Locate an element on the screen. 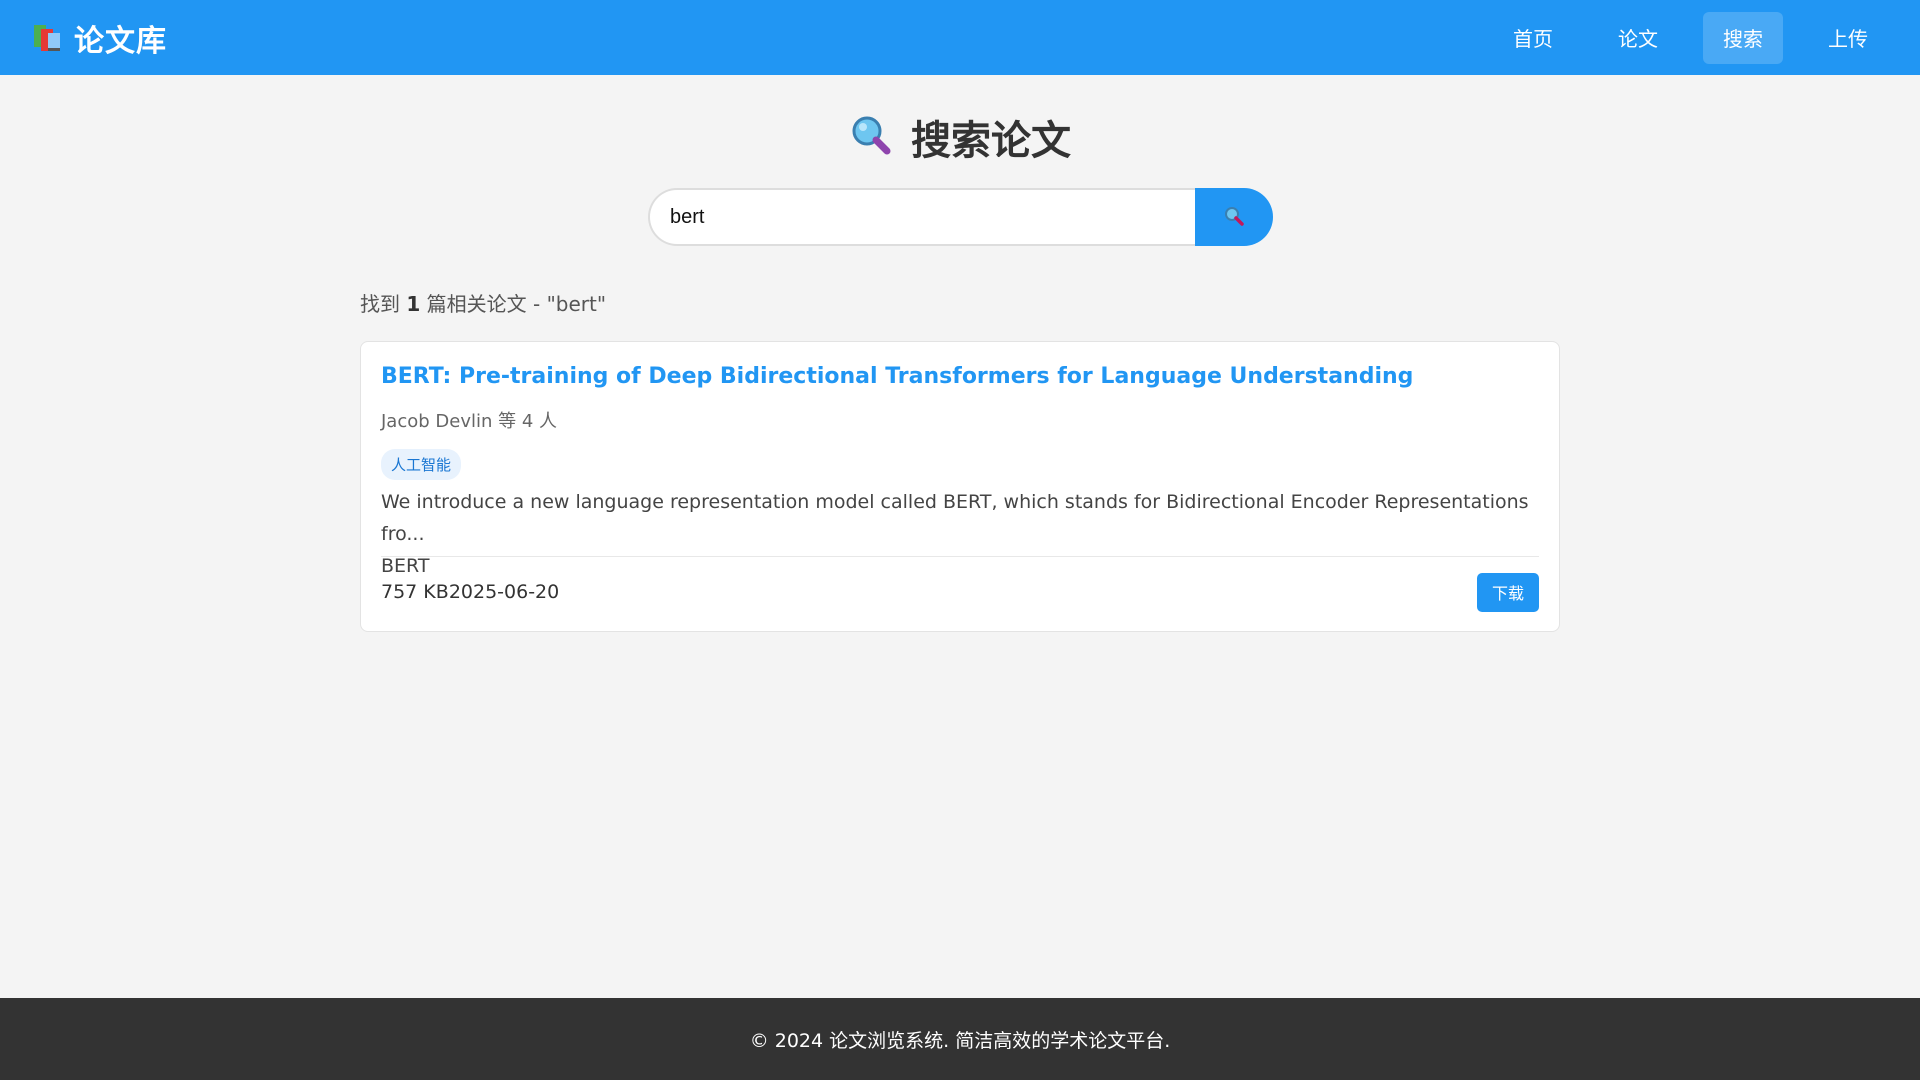 Image resolution: width=1920 pixels, height=1080 pixels. upload-date: 2025-06-20 is located at coordinates (504, 592).